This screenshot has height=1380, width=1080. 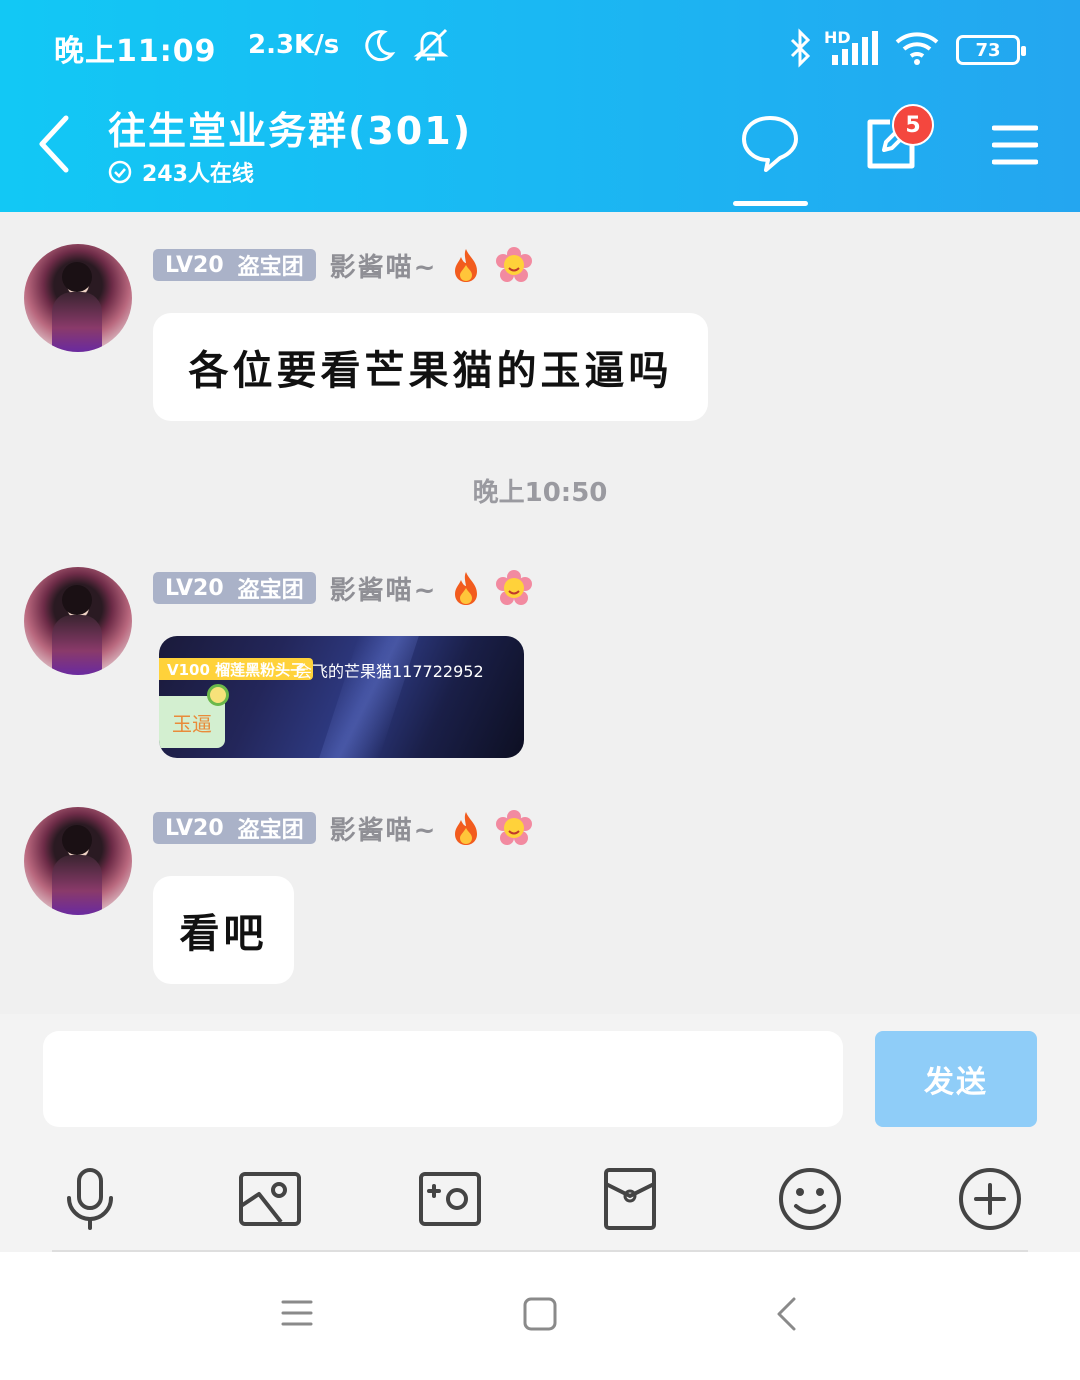 I want to click on image-flower-icon, so click(x=218, y=695).